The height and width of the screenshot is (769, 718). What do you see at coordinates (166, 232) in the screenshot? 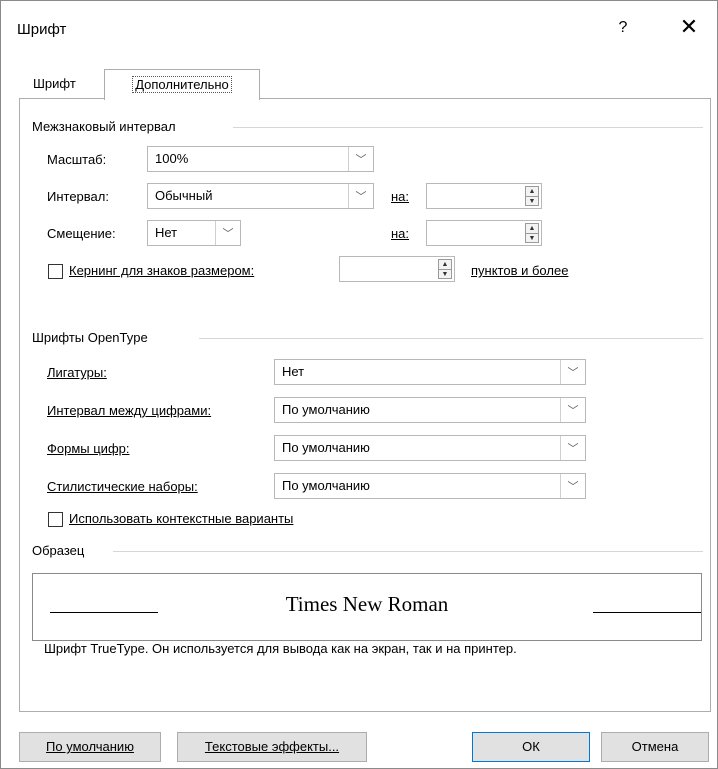
I see `offset-value: Нет` at bounding box center [166, 232].